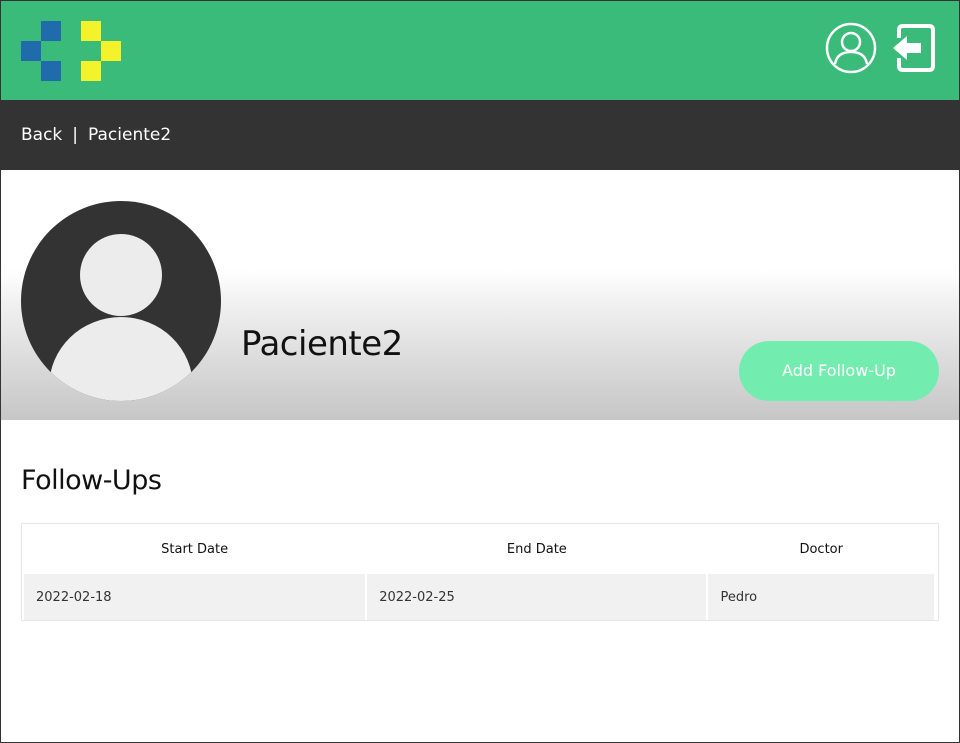 The height and width of the screenshot is (743, 960). I want to click on column-header-end-date: End Date, so click(537, 549).